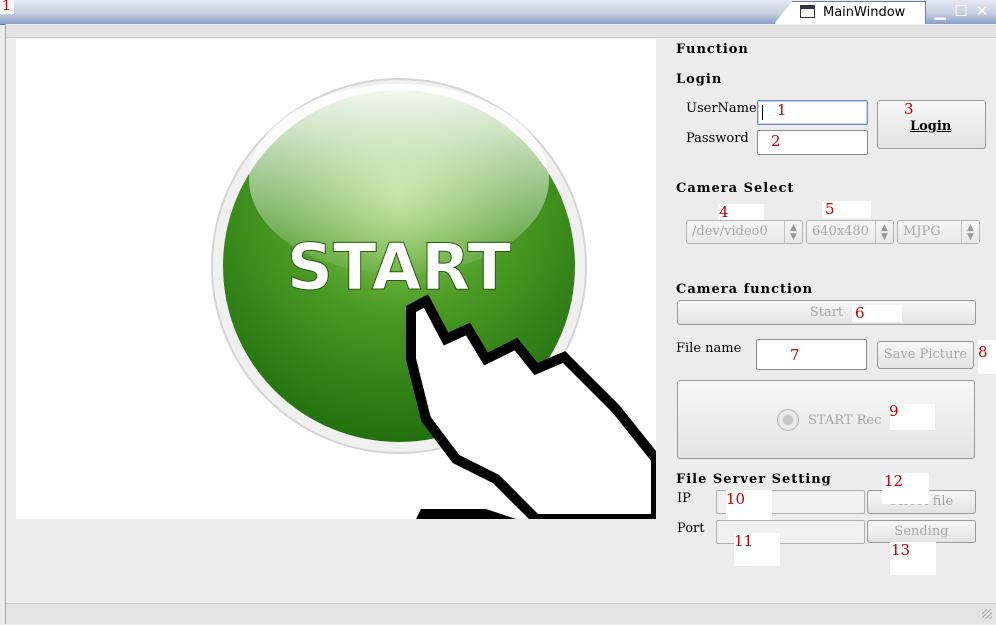  What do you see at coordinates (983, 352) in the screenshot?
I see `save-picture-mark: 8` at bounding box center [983, 352].